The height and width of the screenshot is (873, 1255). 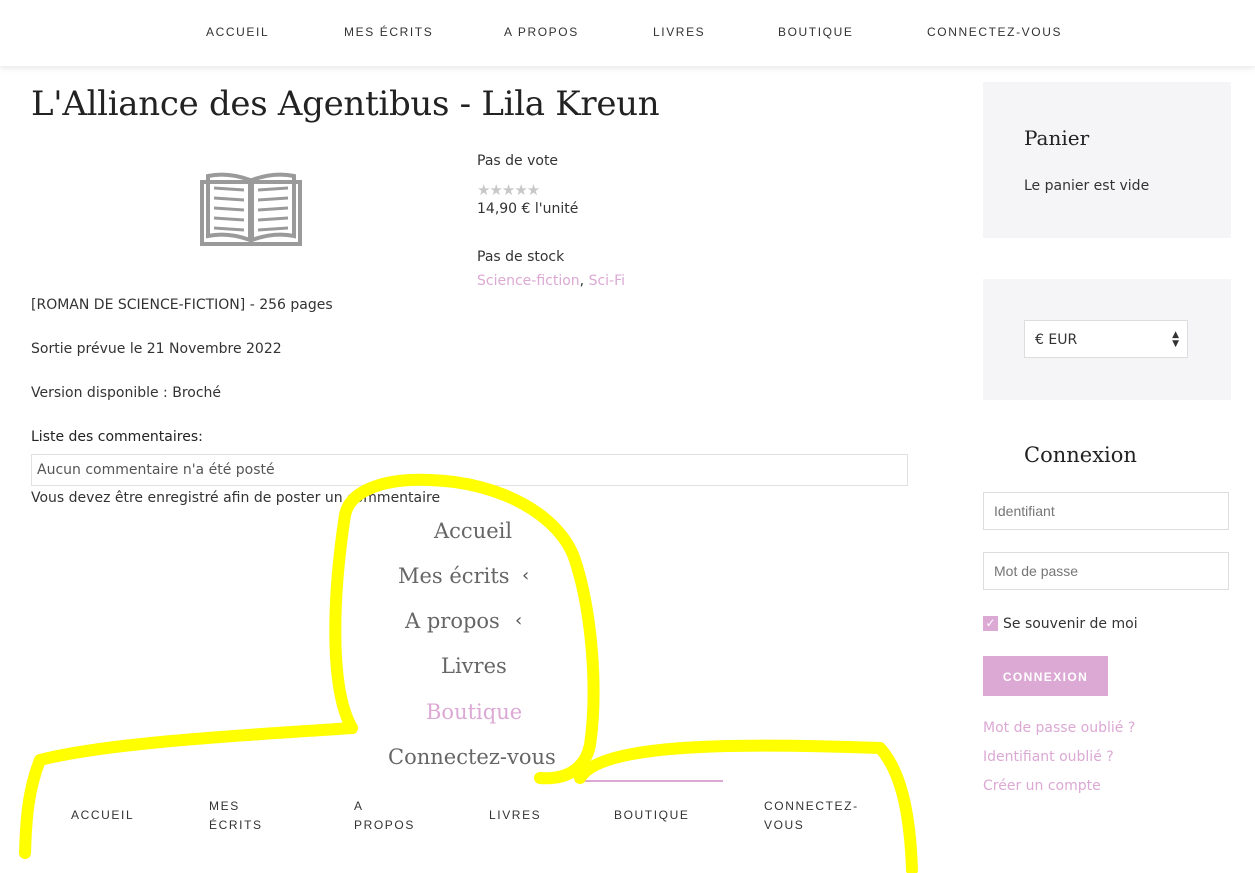 I want to click on product-version: Version disponible : Broché, so click(x=126, y=393).